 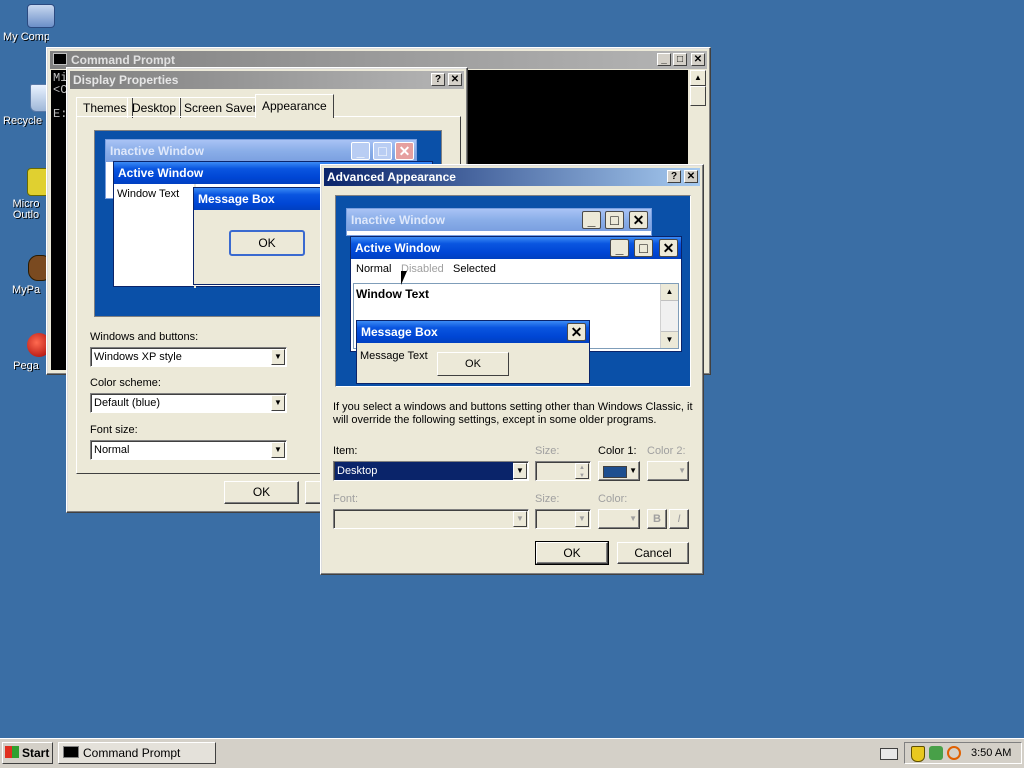 I want to click on adv-preview-message-box: Message Box ✕ Message Text OK, so click(x=473, y=352).